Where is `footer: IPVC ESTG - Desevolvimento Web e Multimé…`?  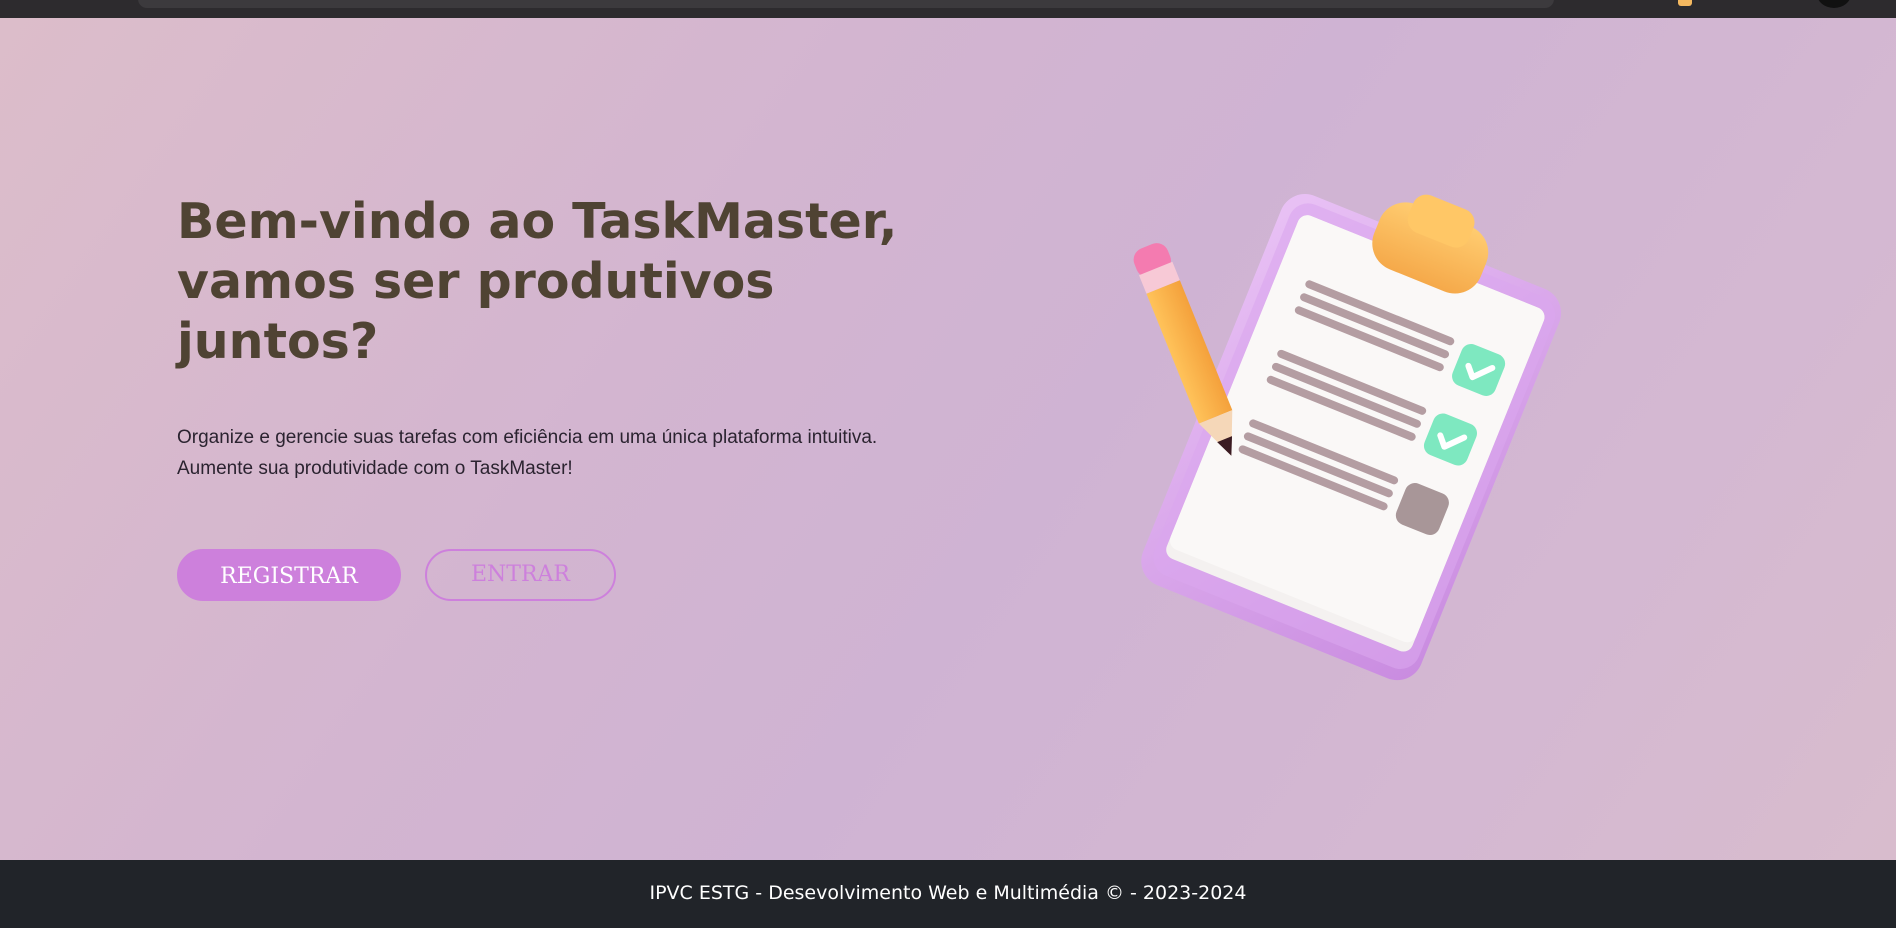
footer: IPVC ESTG - Desevolvimento Web e Multimé… is located at coordinates (948, 894).